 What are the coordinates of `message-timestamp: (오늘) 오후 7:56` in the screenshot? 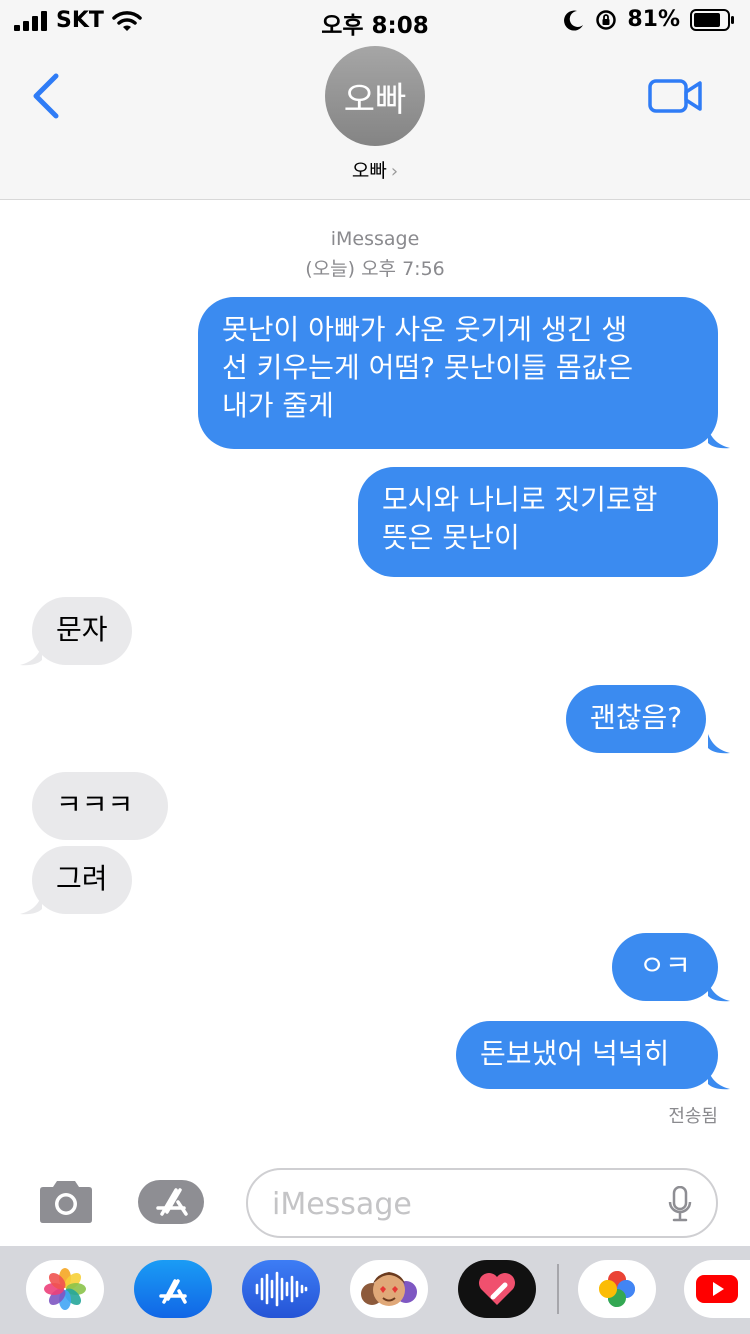 It's located at (375, 269).